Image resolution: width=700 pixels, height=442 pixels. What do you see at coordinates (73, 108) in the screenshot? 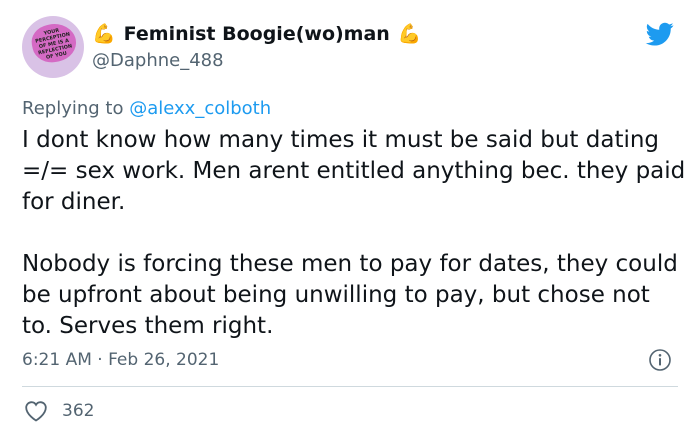
I see `replying-to-label: Replying to` at bounding box center [73, 108].